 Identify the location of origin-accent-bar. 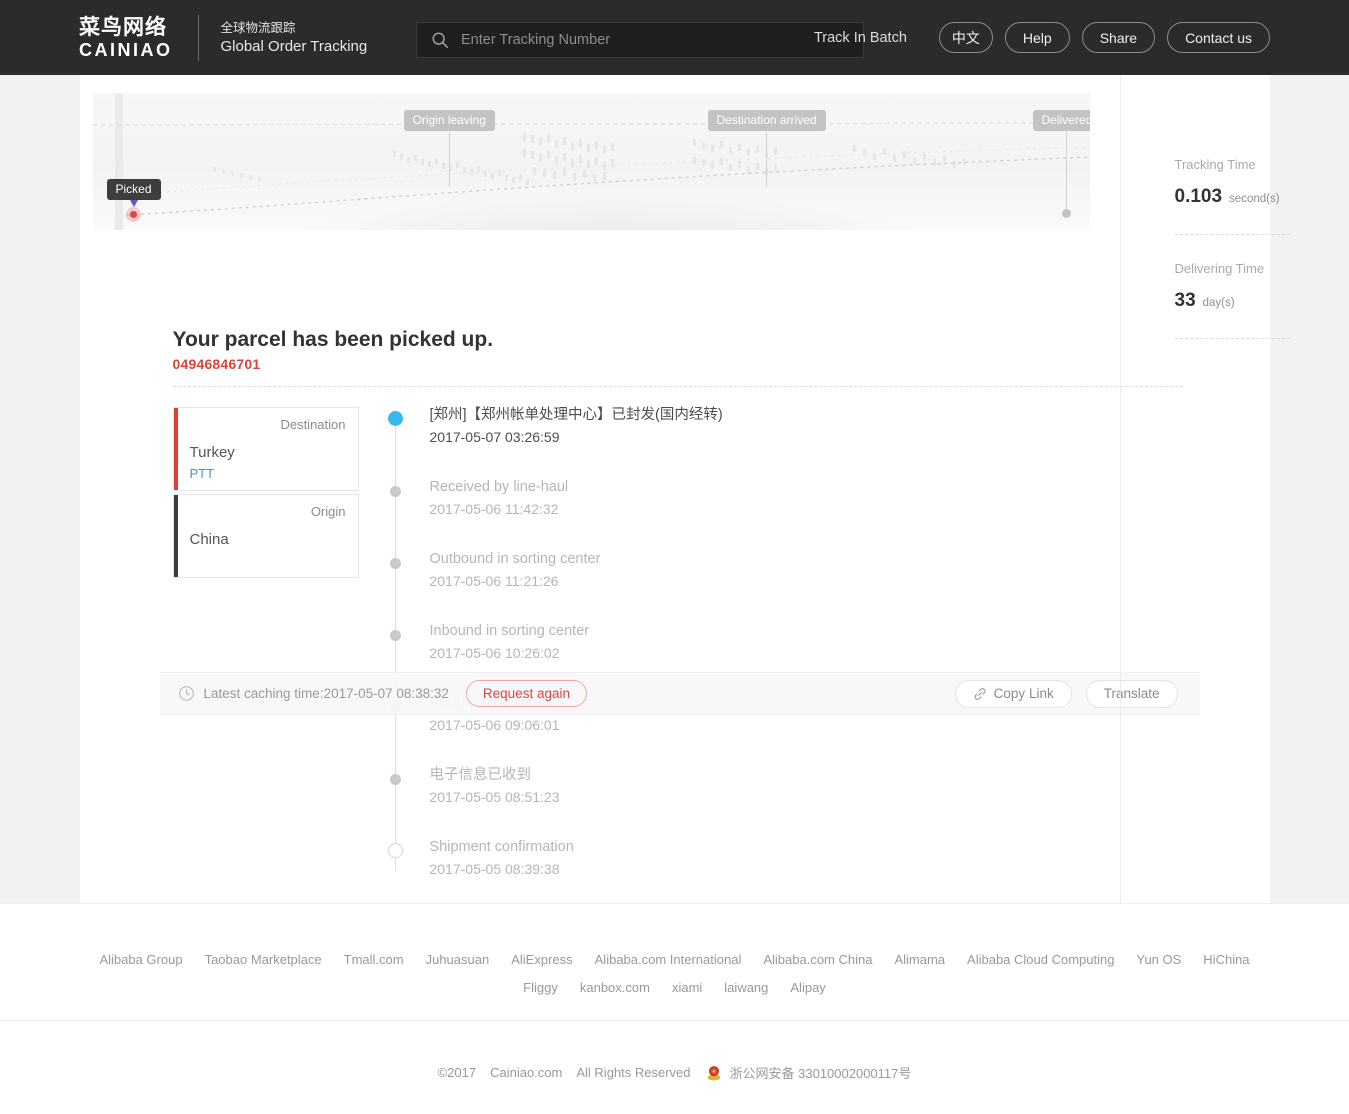
(175, 536).